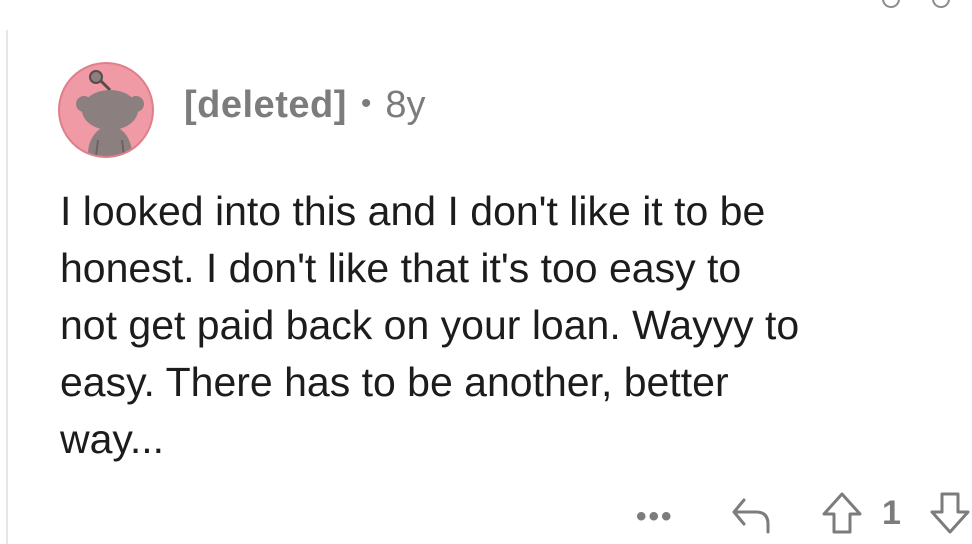  What do you see at coordinates (106, 110) in the screenshot?
I see `snoo-avatar-icon` at bounding box center [106, 110].